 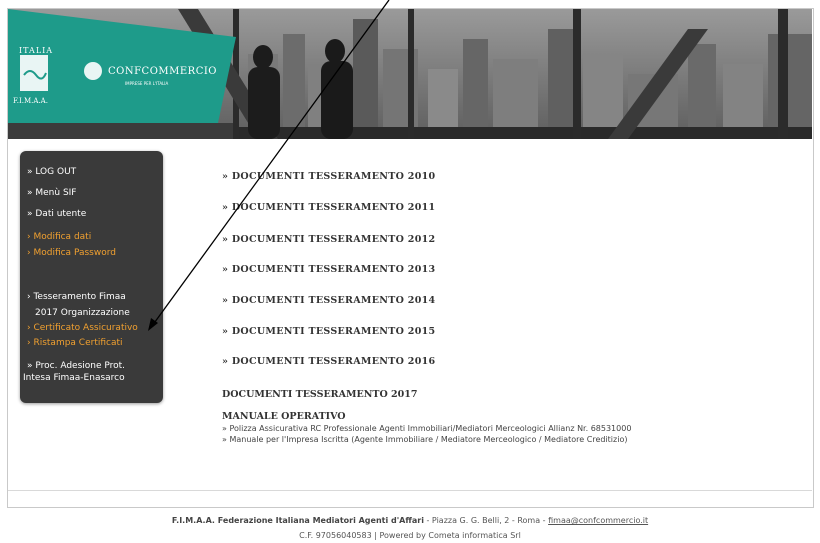 I want to click on docs-2011-link: » DOCUMENTI TESSERAMENTO 2011, so click(x=328, y=207).